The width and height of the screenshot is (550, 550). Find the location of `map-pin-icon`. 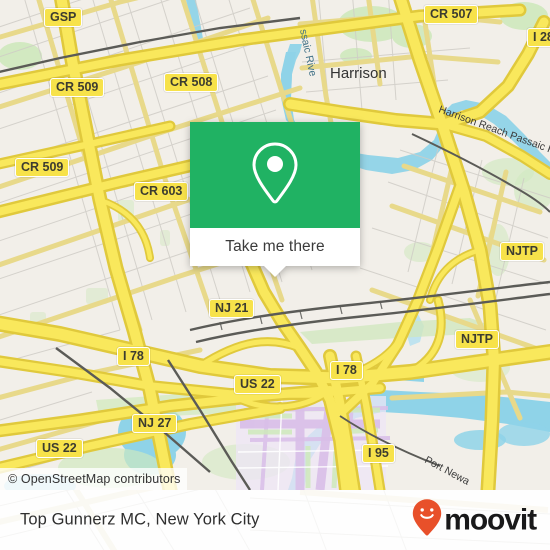

map-pin-icon is located at coordinates (275, 175).